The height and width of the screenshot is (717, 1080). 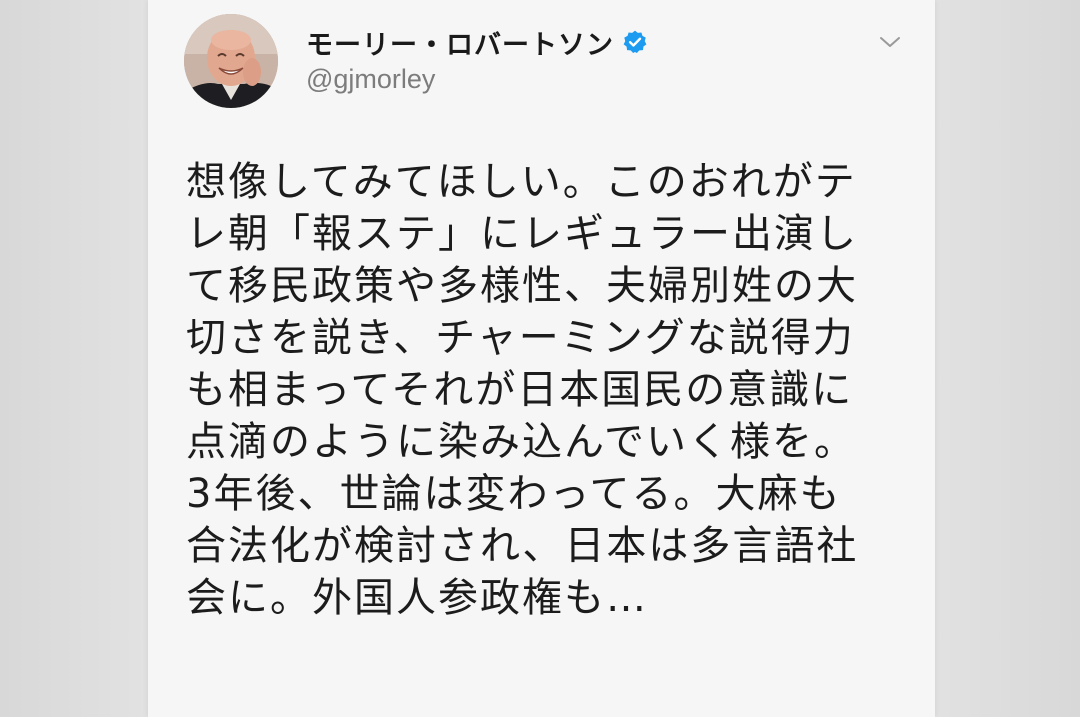 I want to click on avatar, so click(x=231, y=61).